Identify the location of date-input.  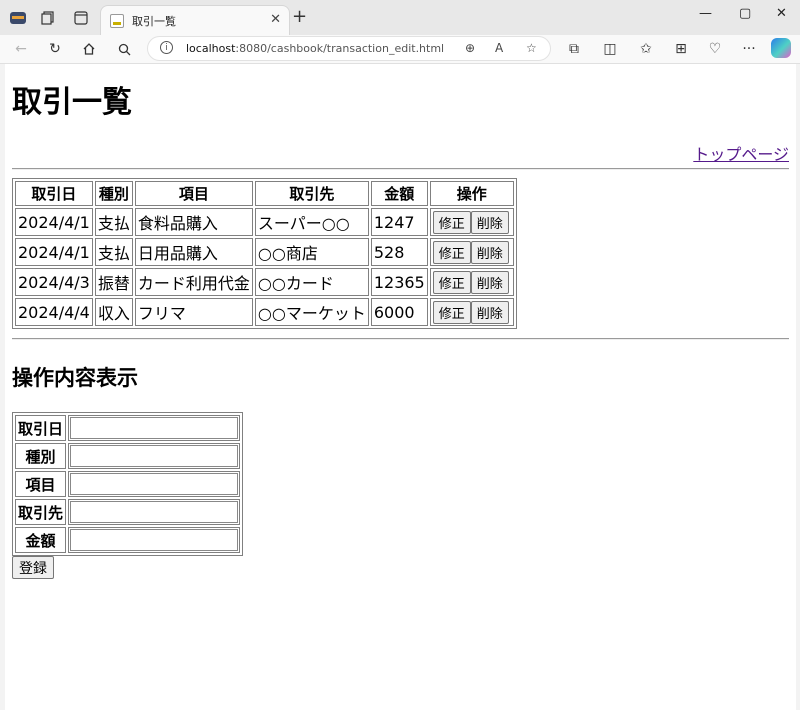
(154, 428).